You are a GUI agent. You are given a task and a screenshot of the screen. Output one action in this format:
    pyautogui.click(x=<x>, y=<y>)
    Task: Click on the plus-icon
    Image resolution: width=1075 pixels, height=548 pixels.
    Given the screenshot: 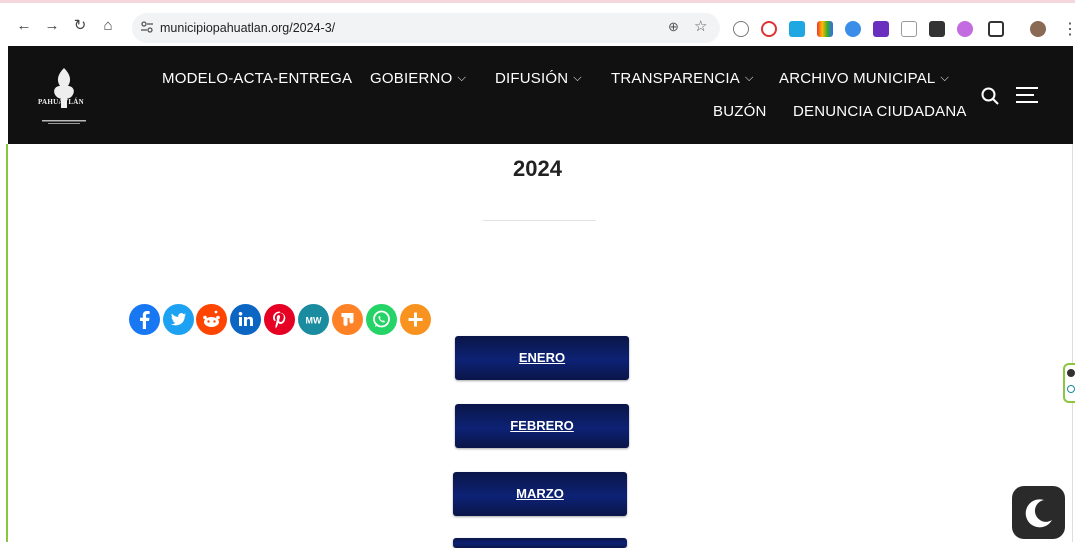 What is the action you would take?
    pyautogui.click(x=415, y=319)
    